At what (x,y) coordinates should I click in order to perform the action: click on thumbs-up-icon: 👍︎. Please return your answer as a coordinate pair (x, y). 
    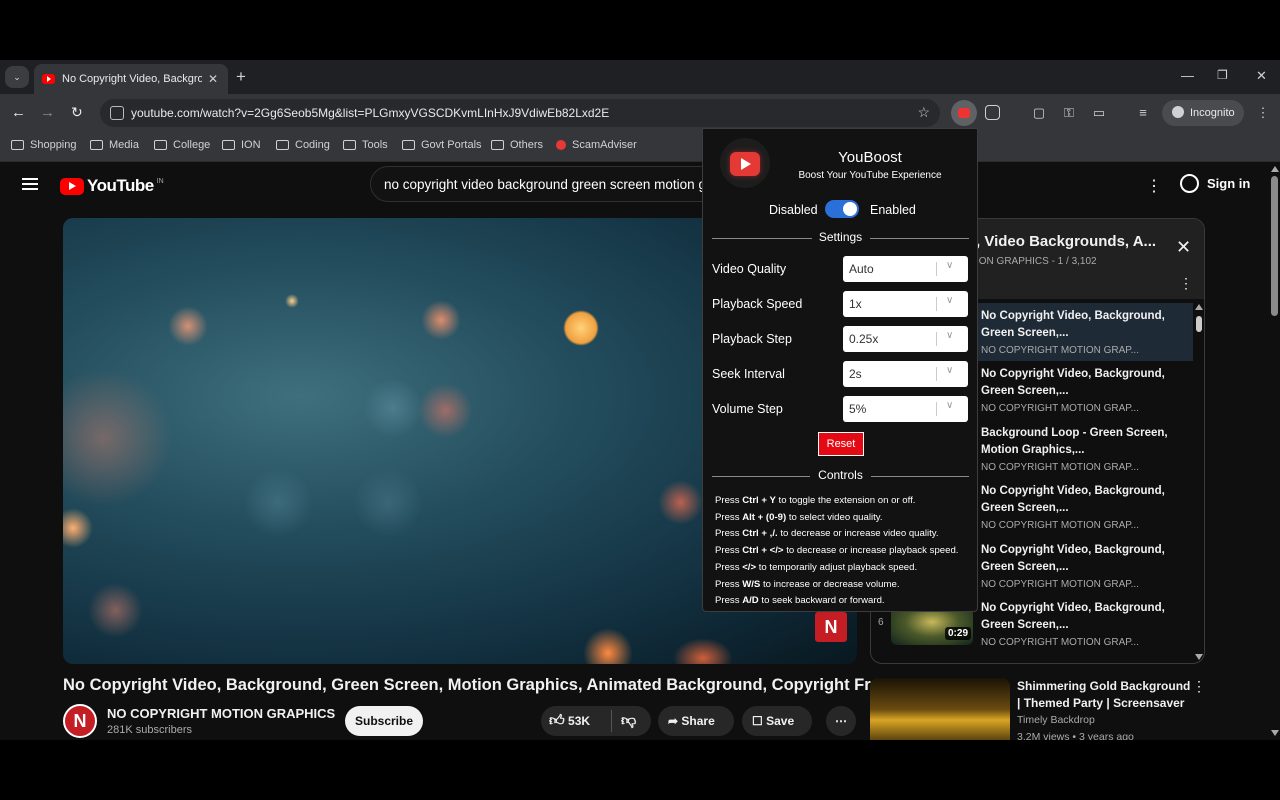
    Looking at the image, I should click on (557, 720).